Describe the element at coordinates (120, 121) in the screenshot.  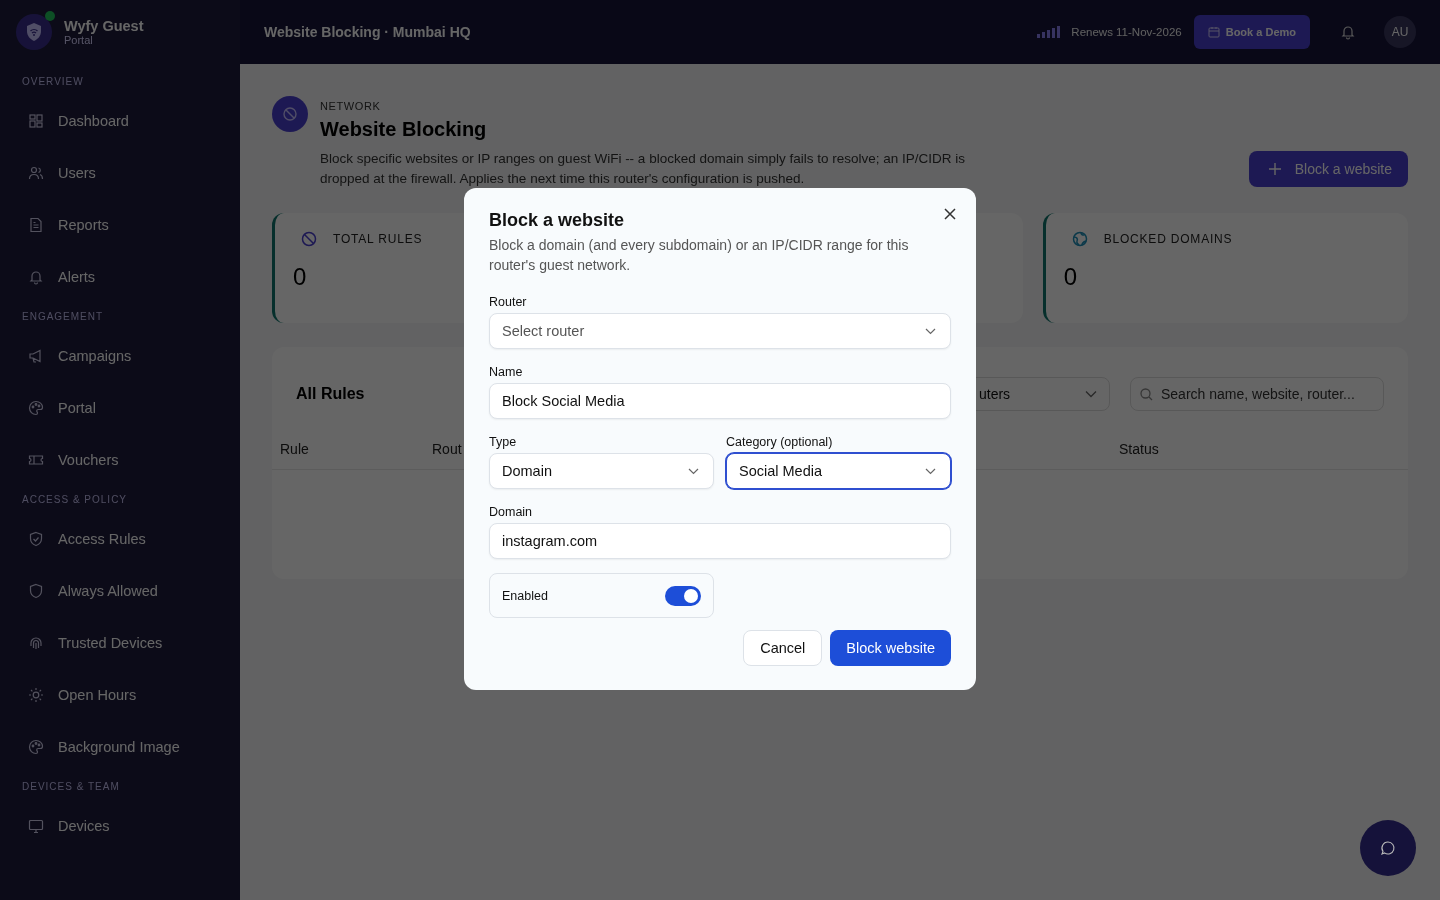
I see `sidebar-item: Dashboard` at that location.